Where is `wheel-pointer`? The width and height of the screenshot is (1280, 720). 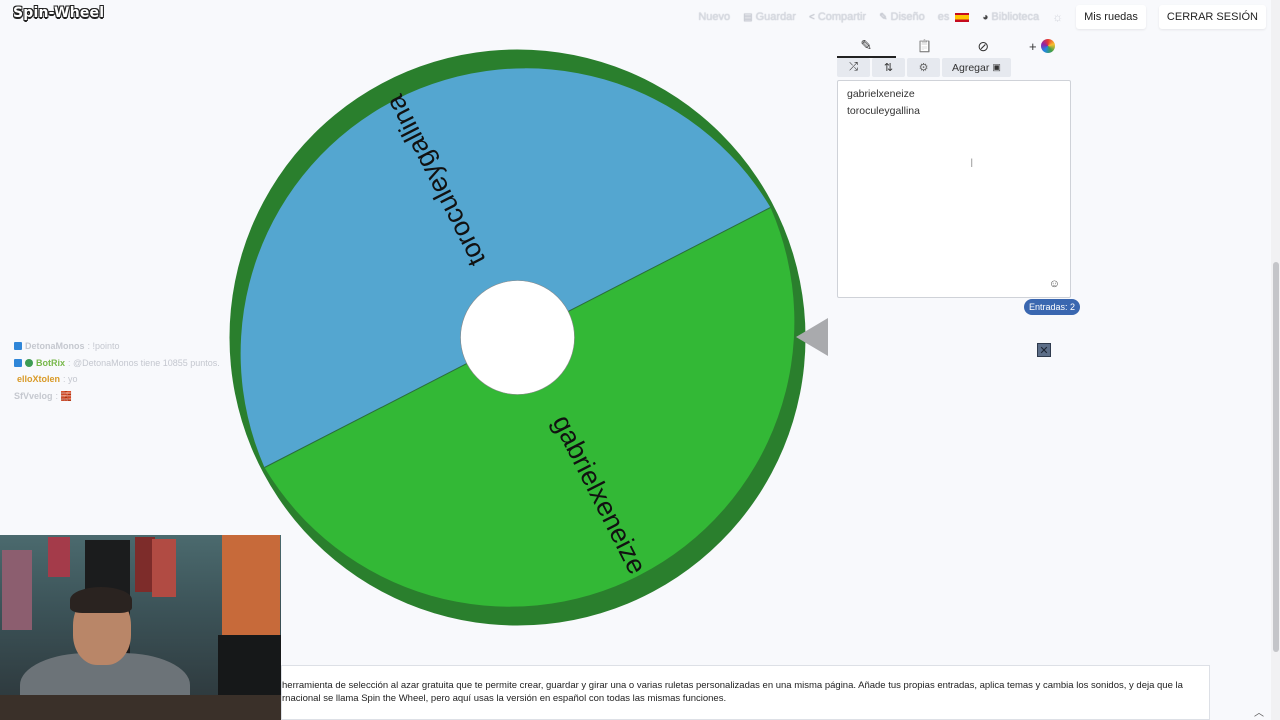 wheel-pointer is located at coordinates (812, 337).